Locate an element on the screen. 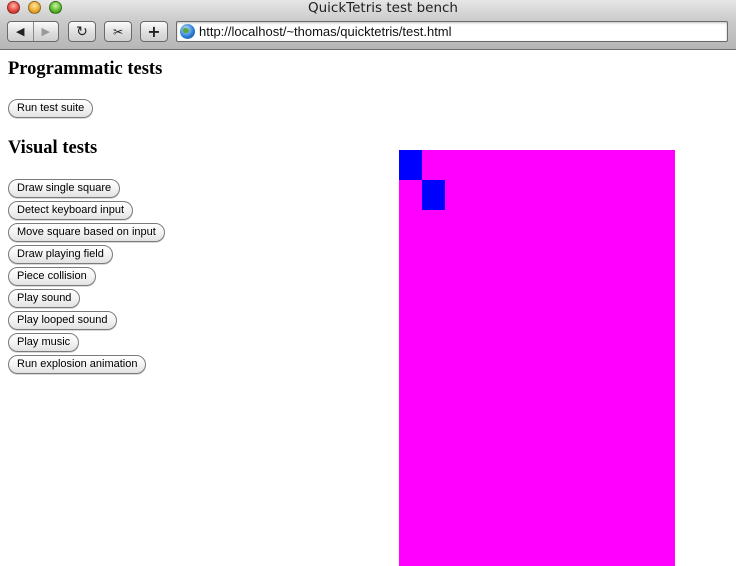  draw-single-square-button: Draw single square is located at coordinates (64, 188).